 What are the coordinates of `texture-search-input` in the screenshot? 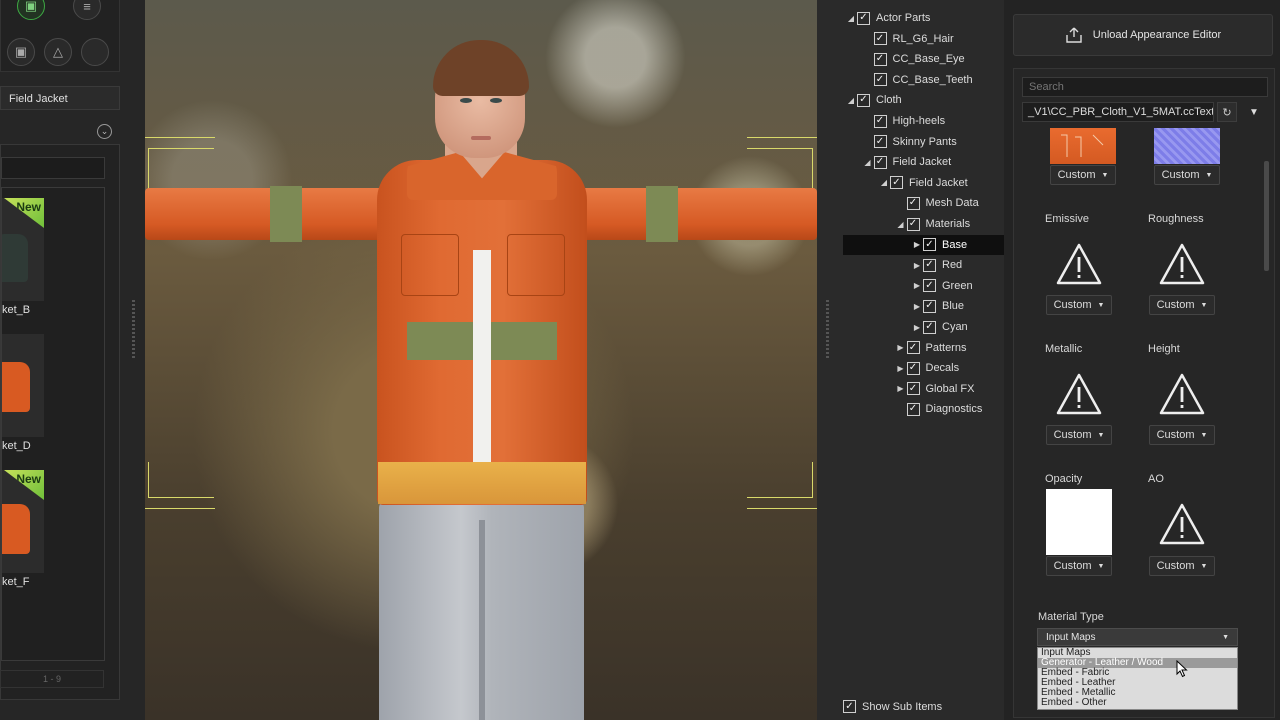 It's located at (1145, 87).